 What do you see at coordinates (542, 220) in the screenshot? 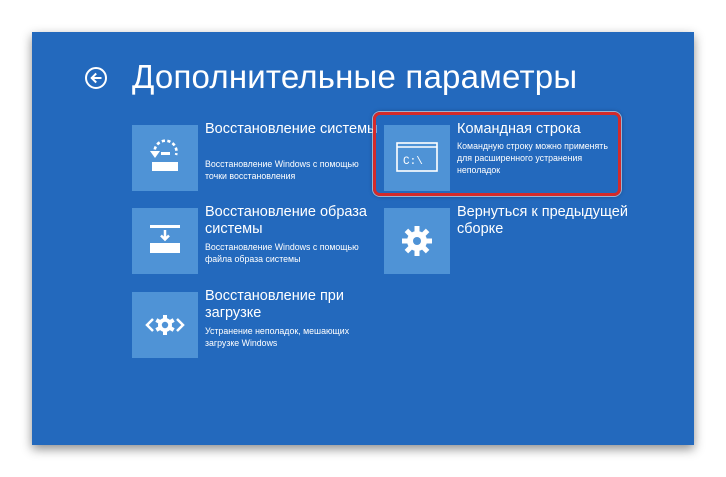
I see `option-title: Вернуться к предыдущей сборке` at bounding box center [542, 220].